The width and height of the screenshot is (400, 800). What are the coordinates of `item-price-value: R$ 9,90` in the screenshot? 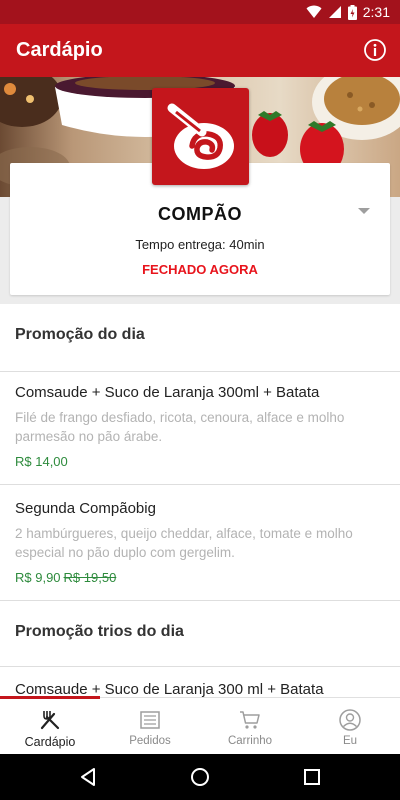 It's located at (38, 577).